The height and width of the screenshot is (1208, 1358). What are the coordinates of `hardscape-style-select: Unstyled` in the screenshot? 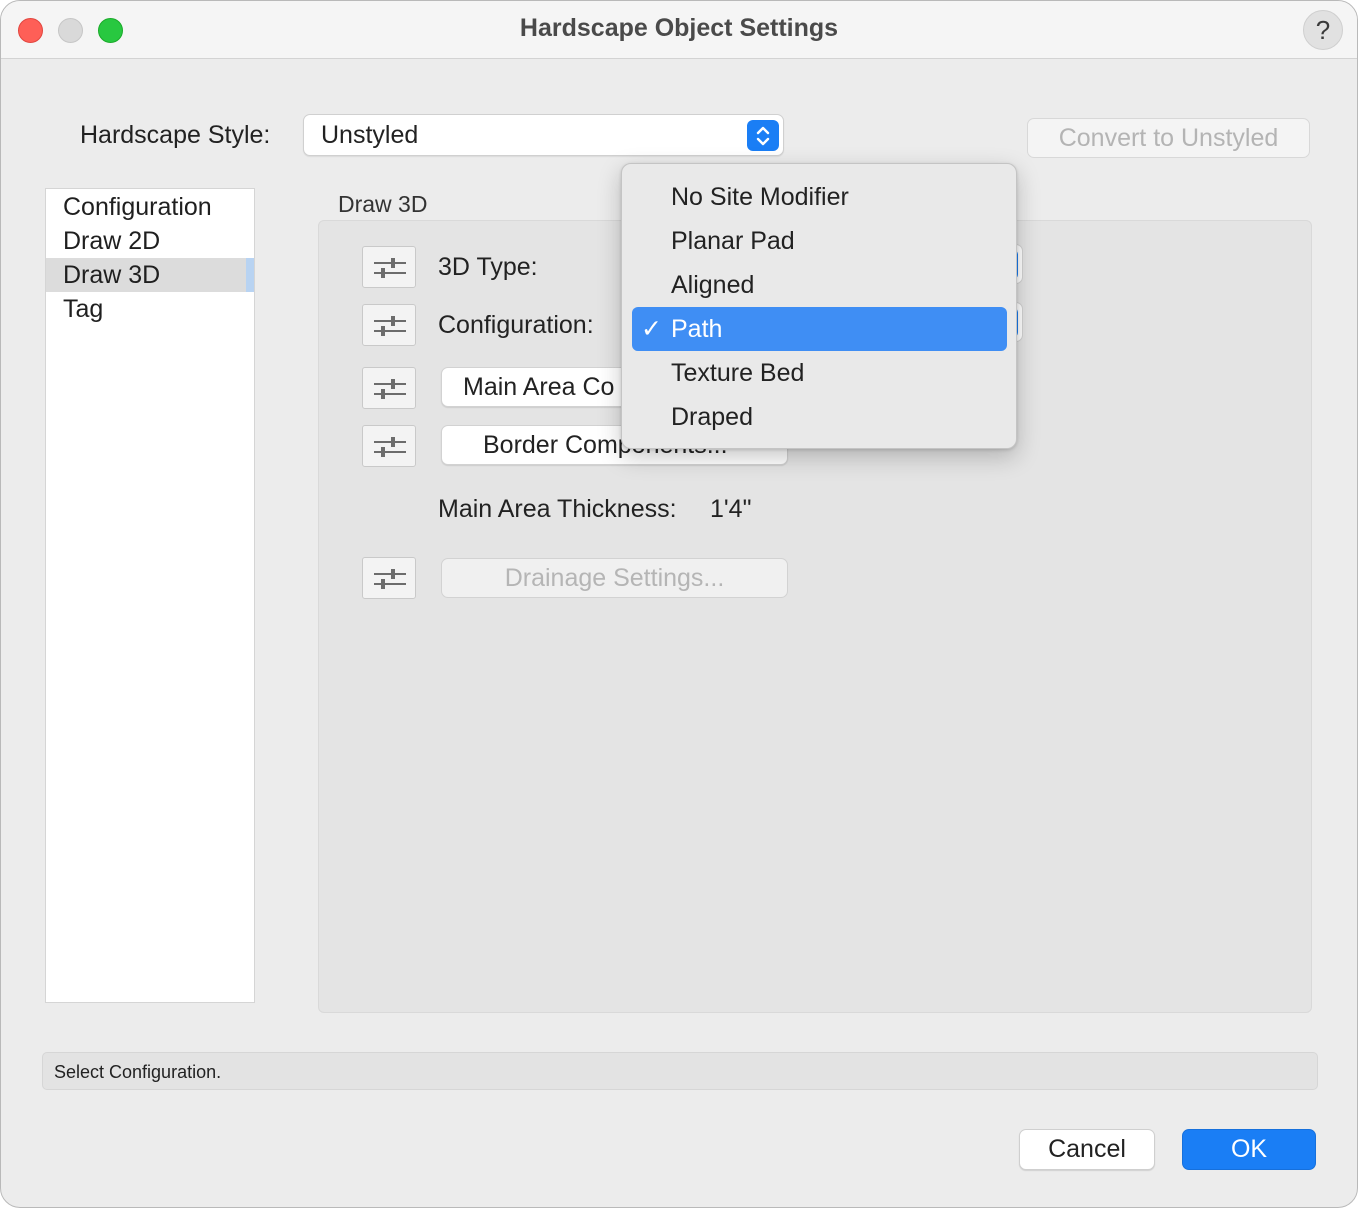 It's located at (543, 135).